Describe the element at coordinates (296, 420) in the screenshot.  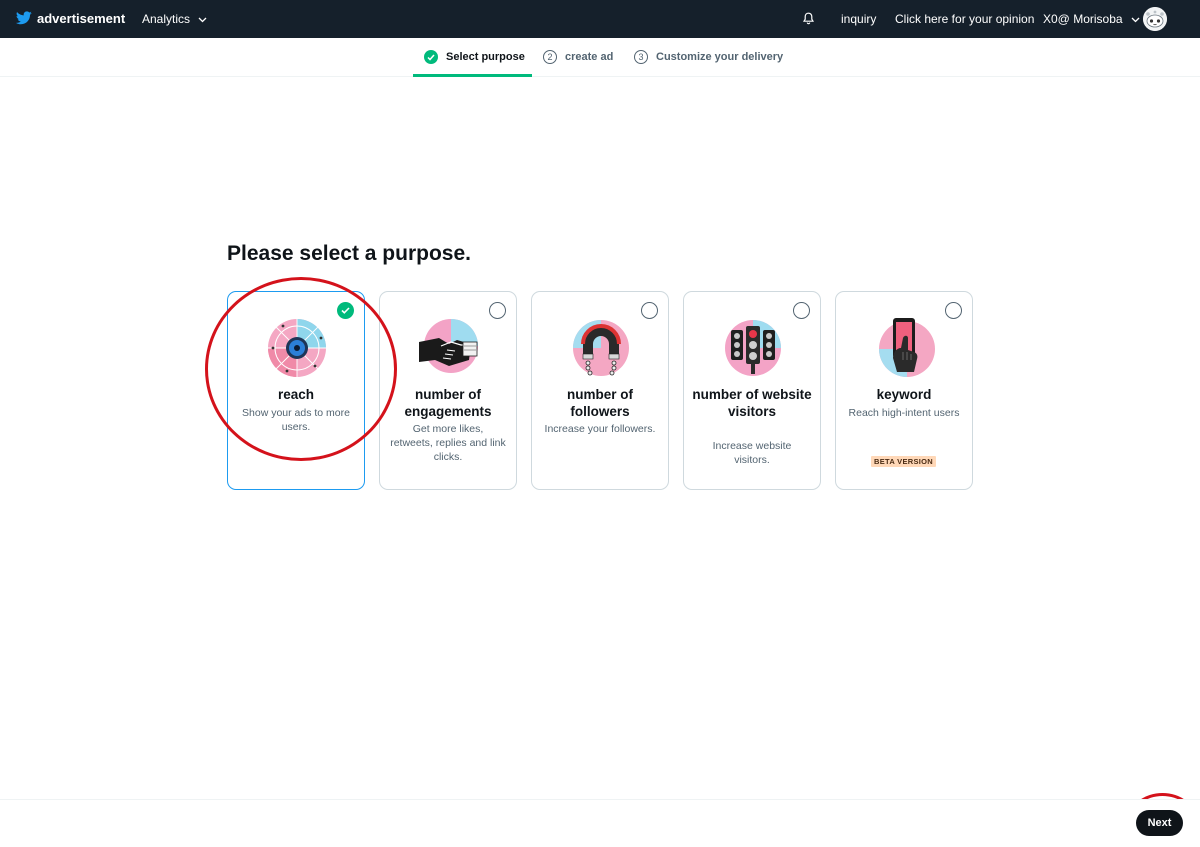
I see `card-description: Show your ads to more users.` at that location.